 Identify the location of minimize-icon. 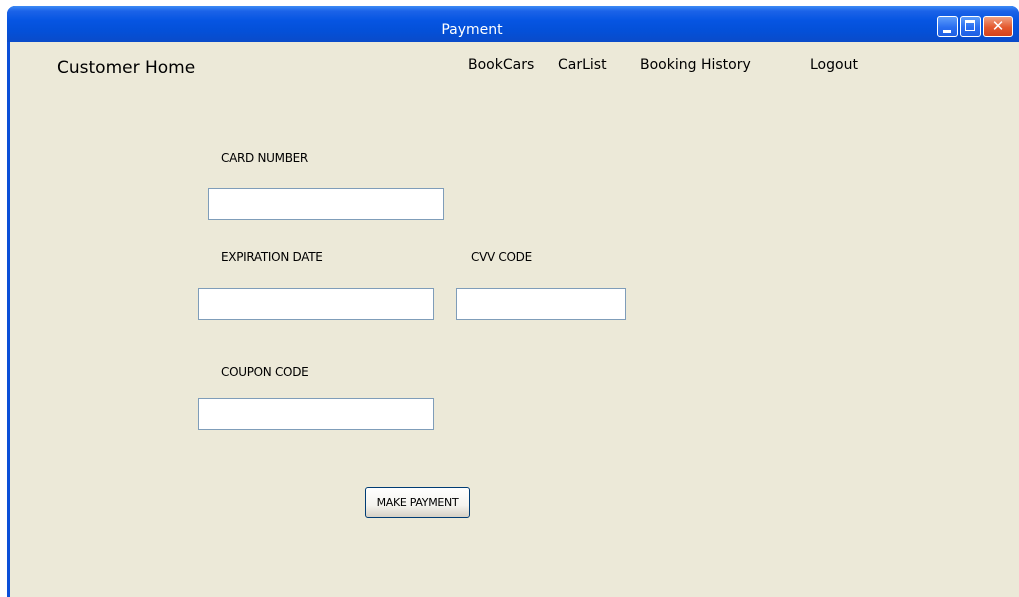
(947, 26).